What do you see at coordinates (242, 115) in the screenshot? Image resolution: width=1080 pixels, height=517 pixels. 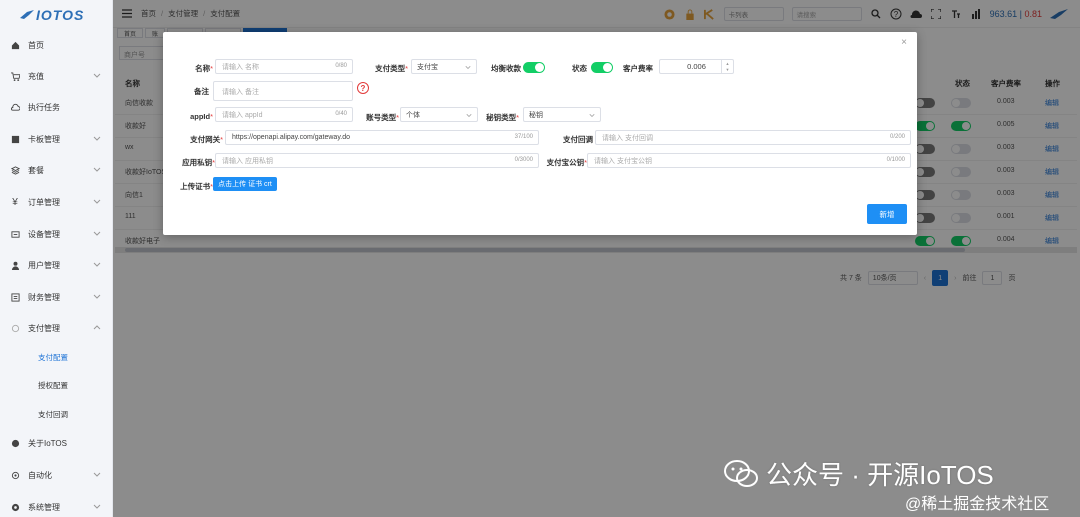 I see `appid-placeholder: 请输入 appId` at bounding box center [242, 115].